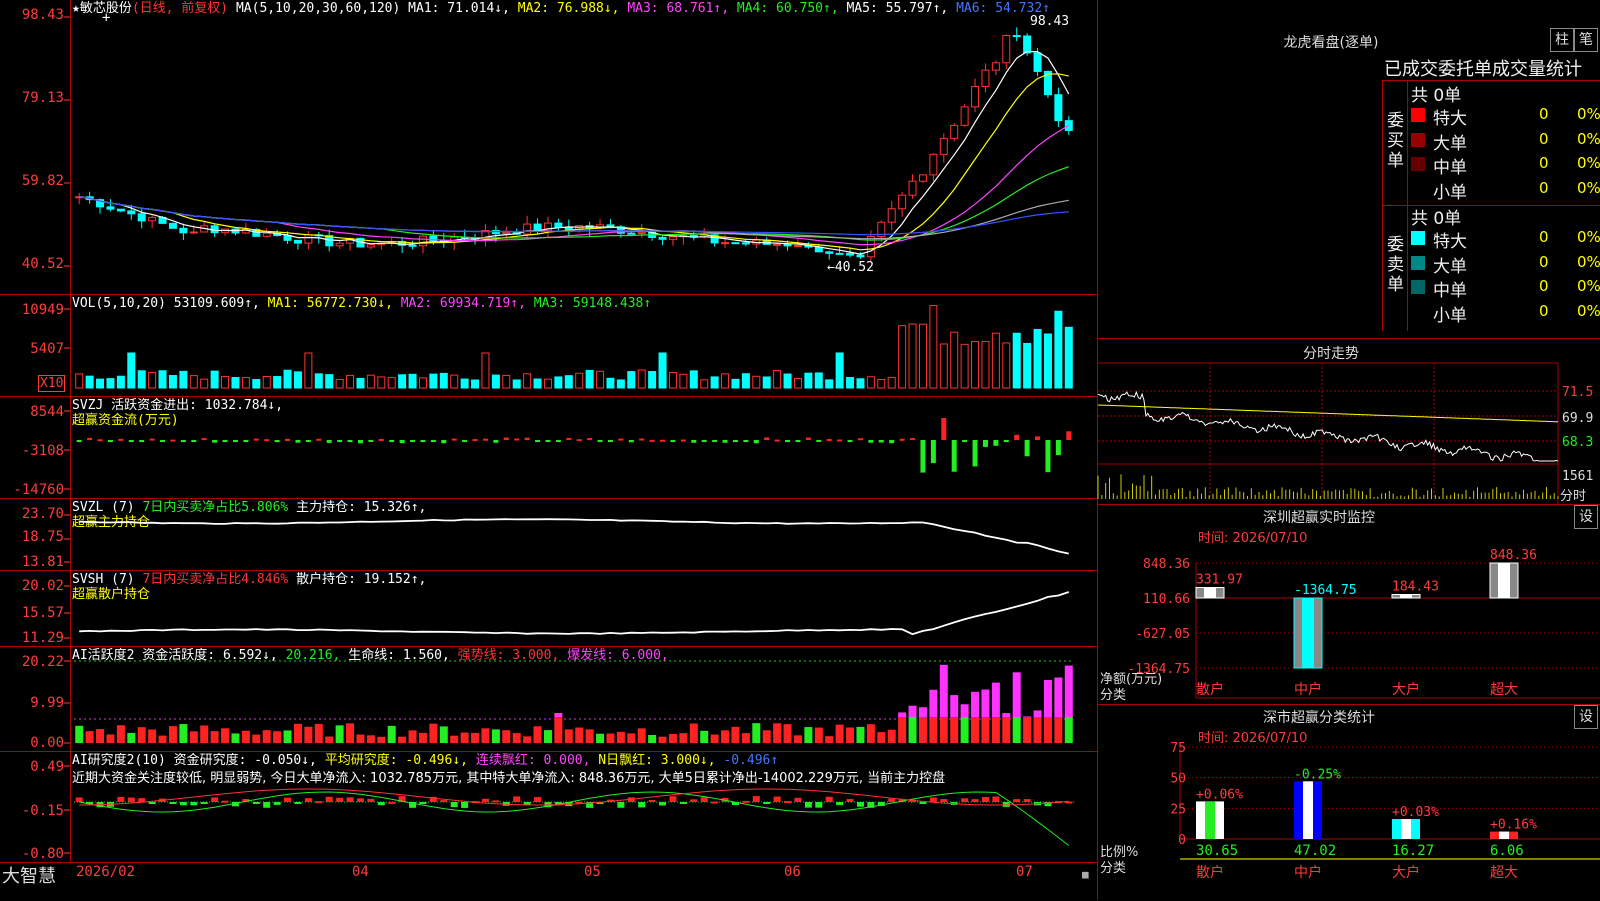 This screenshot has width=1600, height=901. I want to click on intraday-chart, so click(1348, 422).